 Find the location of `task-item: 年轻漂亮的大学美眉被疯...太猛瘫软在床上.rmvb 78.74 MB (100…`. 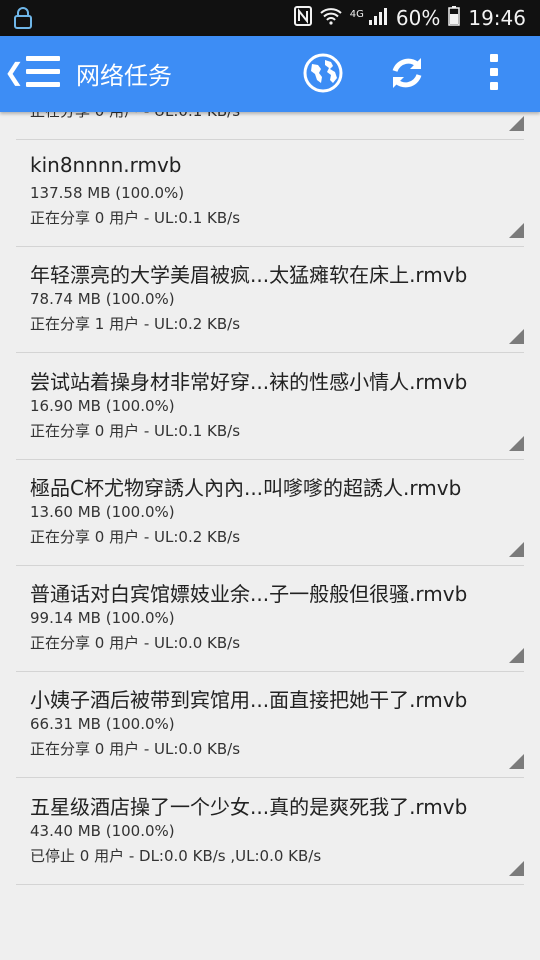

task-item: 年轻漂亮的大学美眉被疯...太猛瘫软在床上.rmvb 78.74 MB (100… is located at coordinates (270, 299).